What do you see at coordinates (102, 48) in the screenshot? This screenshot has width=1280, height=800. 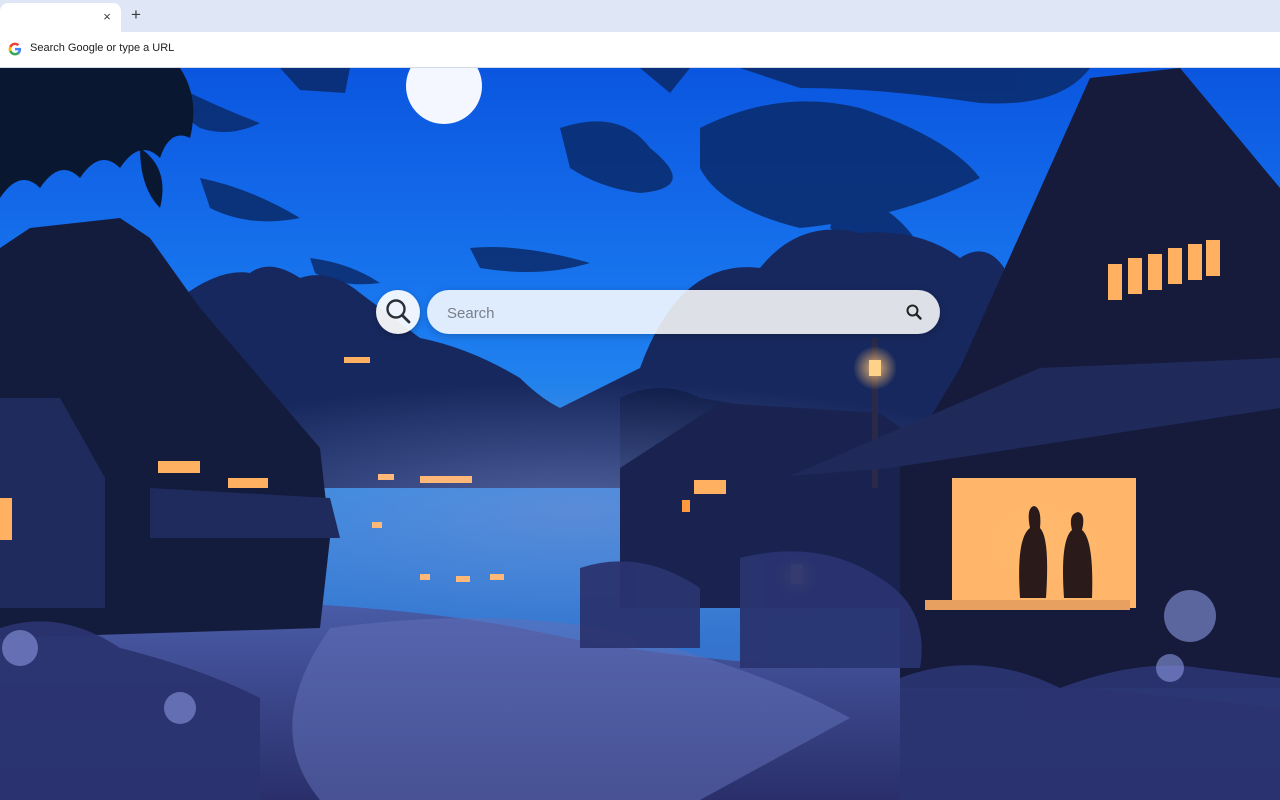 I see `address-bar-text: Search Google or type a URL` at bounding box center [102, 48].